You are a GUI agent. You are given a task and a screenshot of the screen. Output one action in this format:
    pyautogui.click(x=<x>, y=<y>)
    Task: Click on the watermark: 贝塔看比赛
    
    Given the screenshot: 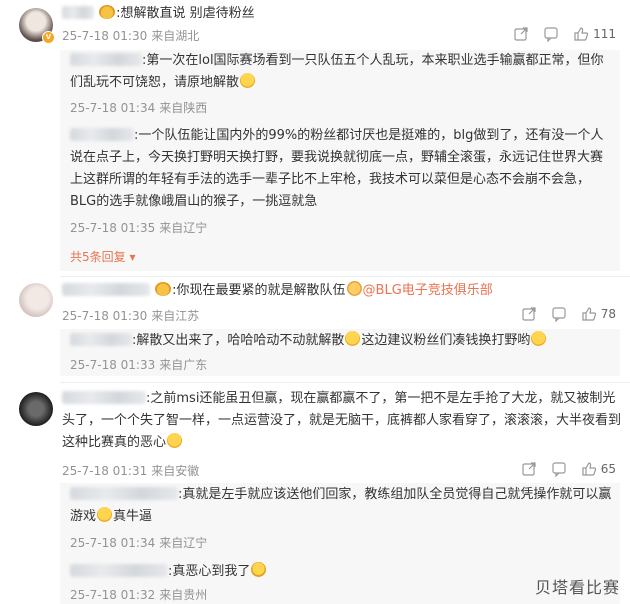 What is the action you would take?
    pyautogui.click(x=577, y=587)
    